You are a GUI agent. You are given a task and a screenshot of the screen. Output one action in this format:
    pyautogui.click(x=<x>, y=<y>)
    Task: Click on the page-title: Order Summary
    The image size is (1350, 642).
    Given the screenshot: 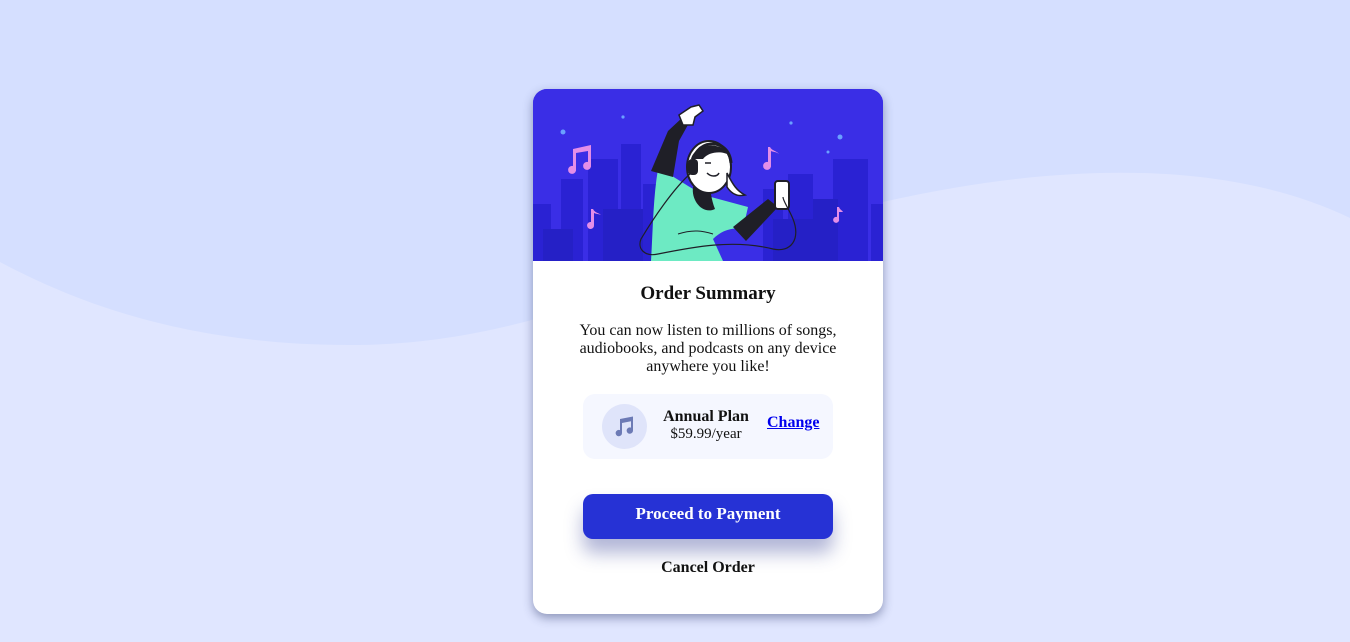 What is the action you would take?
    pyautogui.click(x=708, y=293)
    